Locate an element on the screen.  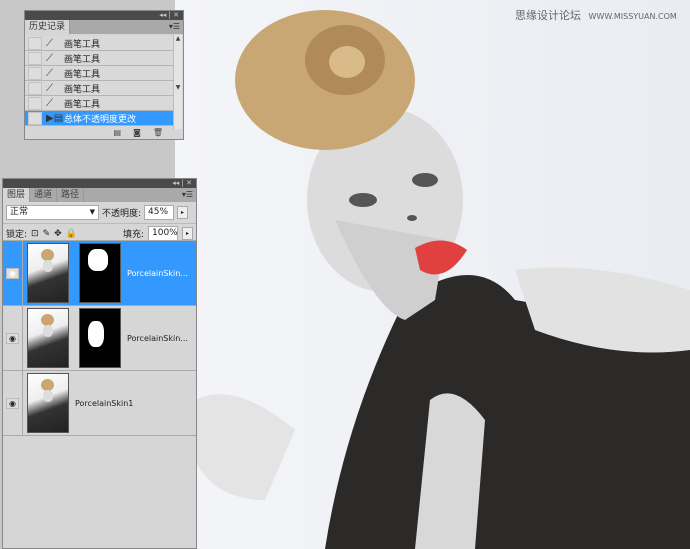
new-document-icon: ▤ is located at coordinates (118, 132).